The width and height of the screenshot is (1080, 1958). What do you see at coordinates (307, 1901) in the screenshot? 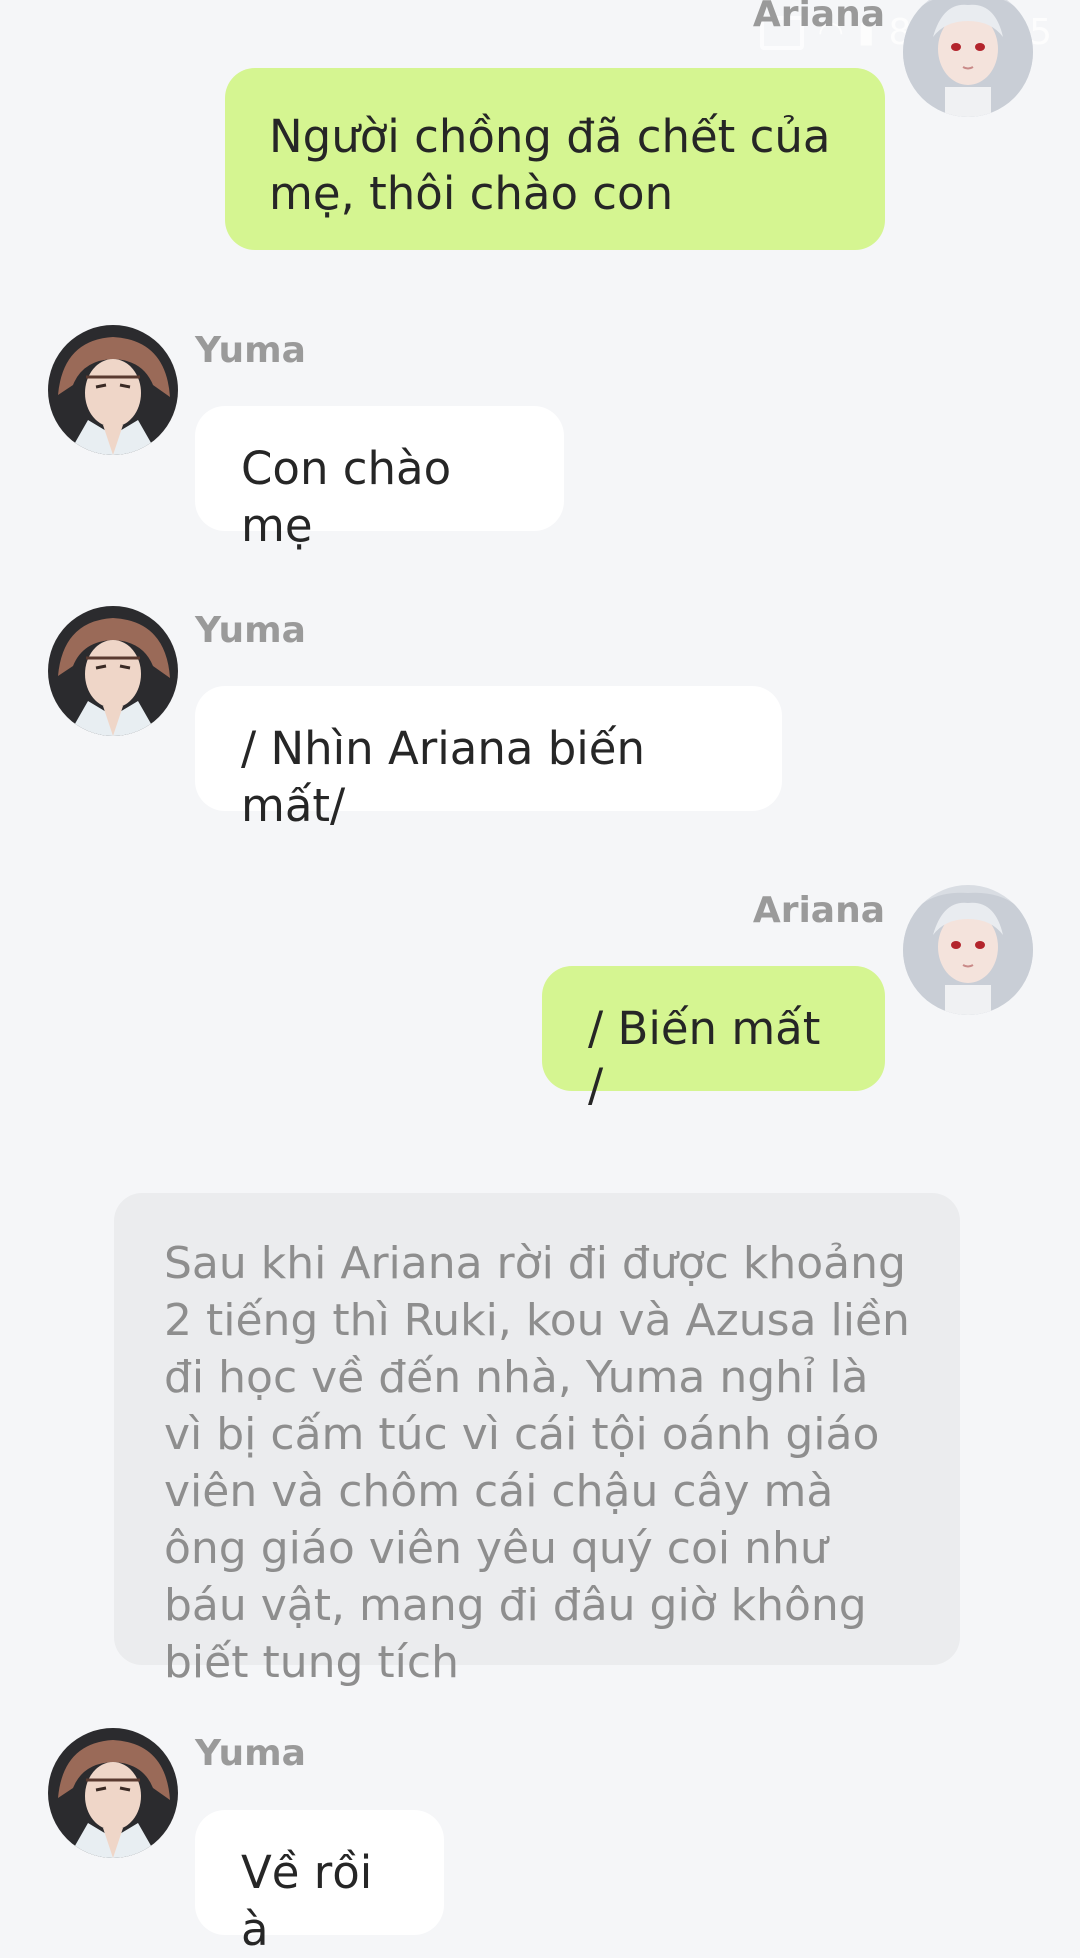
I see `message-text: Về rồi à` at bounding box center [307, 1901].